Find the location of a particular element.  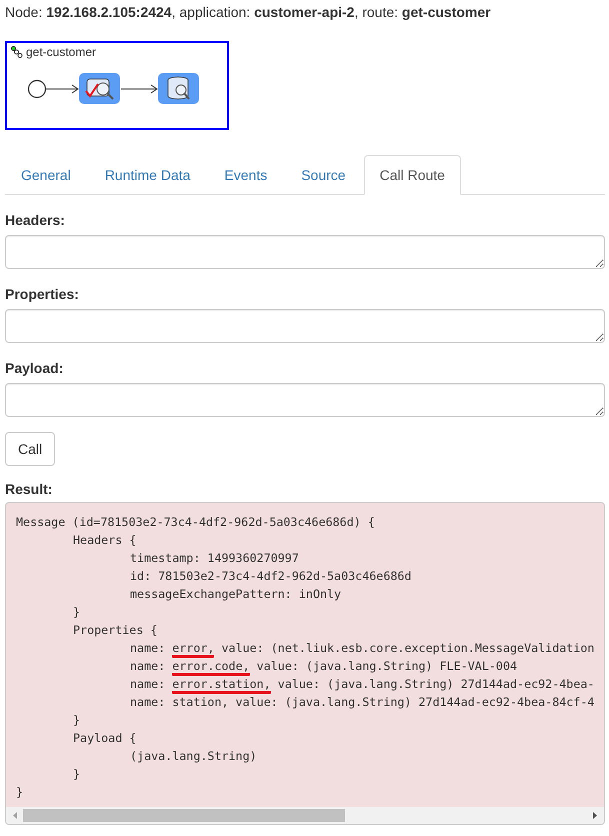

code-text: Properties { is located at coordinates (115, 630).